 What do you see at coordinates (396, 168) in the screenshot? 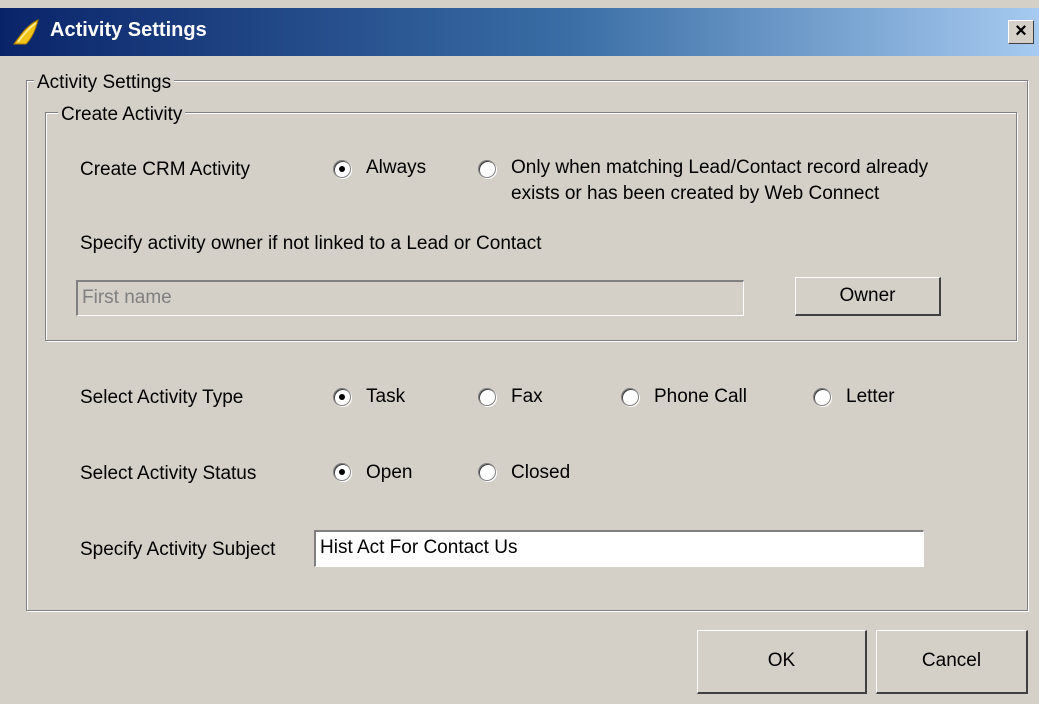
I see `radio-always-label: Always` at bounding box center [396, 168].